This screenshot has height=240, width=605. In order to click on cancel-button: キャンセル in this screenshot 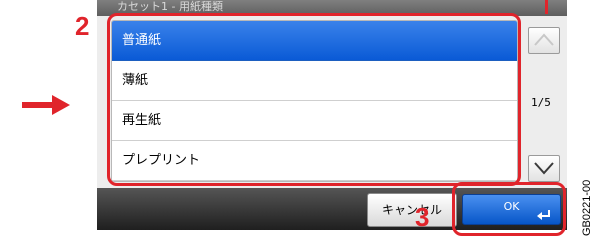, I will do `click(412, 210)`.